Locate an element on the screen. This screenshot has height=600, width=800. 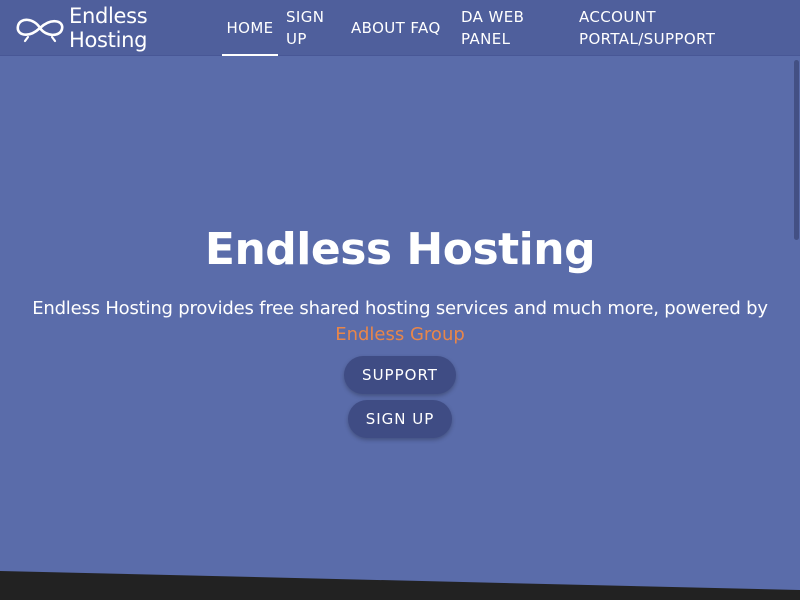
nav-about-faq: ABOUT FAQ is located at coordinates (396, 28).